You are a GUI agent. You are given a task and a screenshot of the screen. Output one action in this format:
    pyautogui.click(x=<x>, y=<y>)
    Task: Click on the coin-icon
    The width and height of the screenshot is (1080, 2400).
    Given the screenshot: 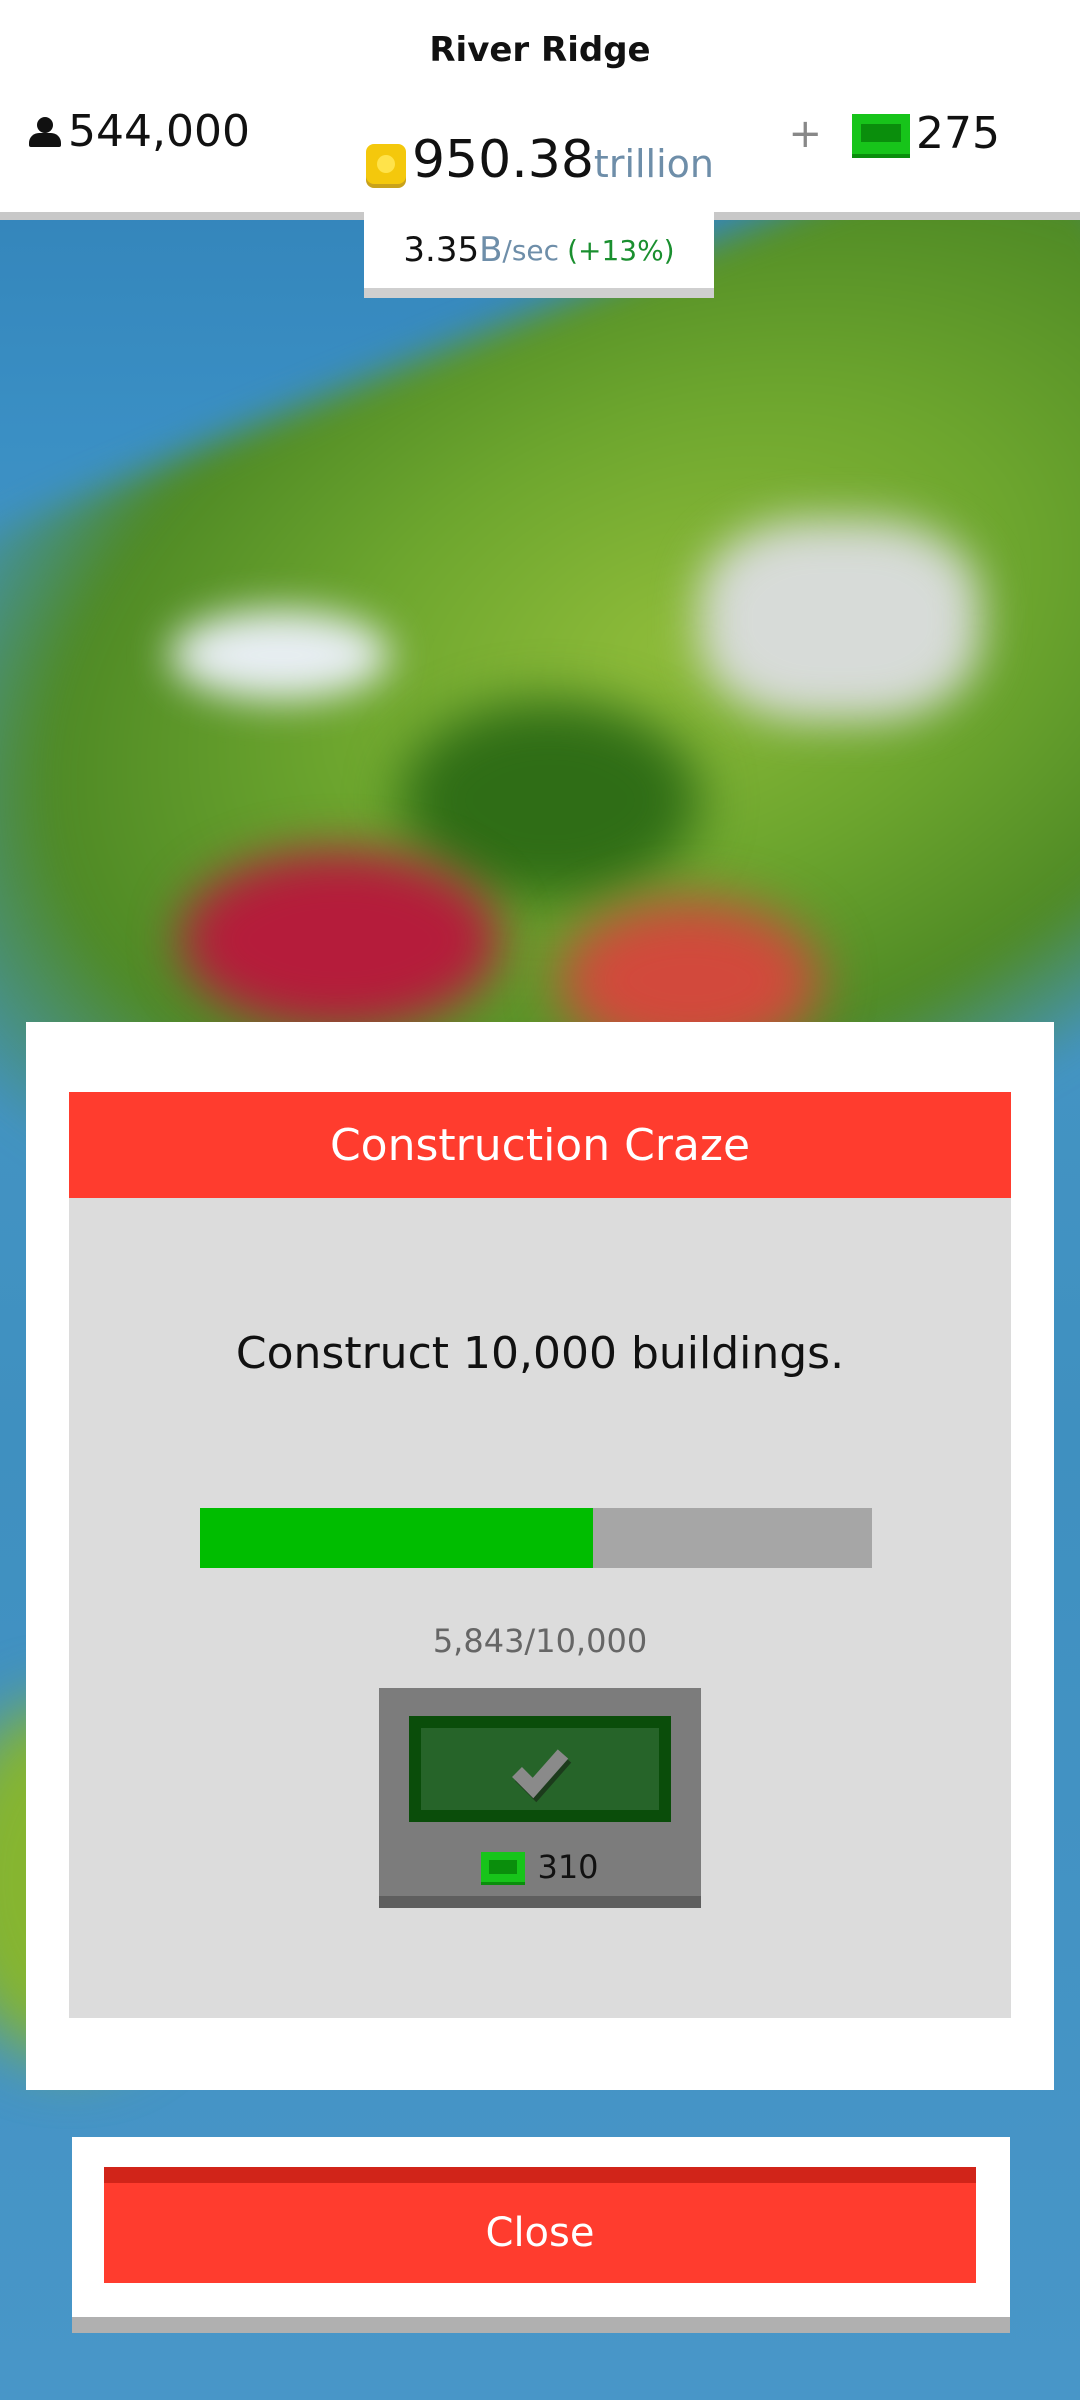 What is the action you would take?
    pyautogui.click(x=385, y=164)
    